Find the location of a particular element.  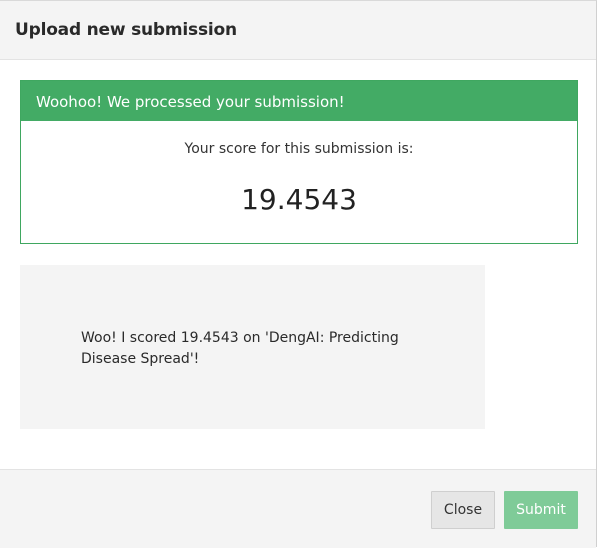

score-label: Your score for this submission is: is located at coordinates (299, 149).